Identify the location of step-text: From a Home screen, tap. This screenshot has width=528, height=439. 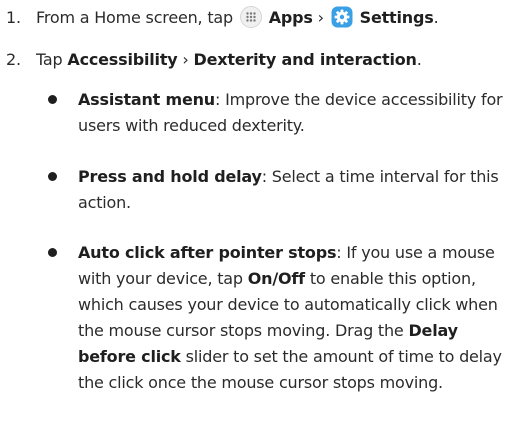
(134, 17).